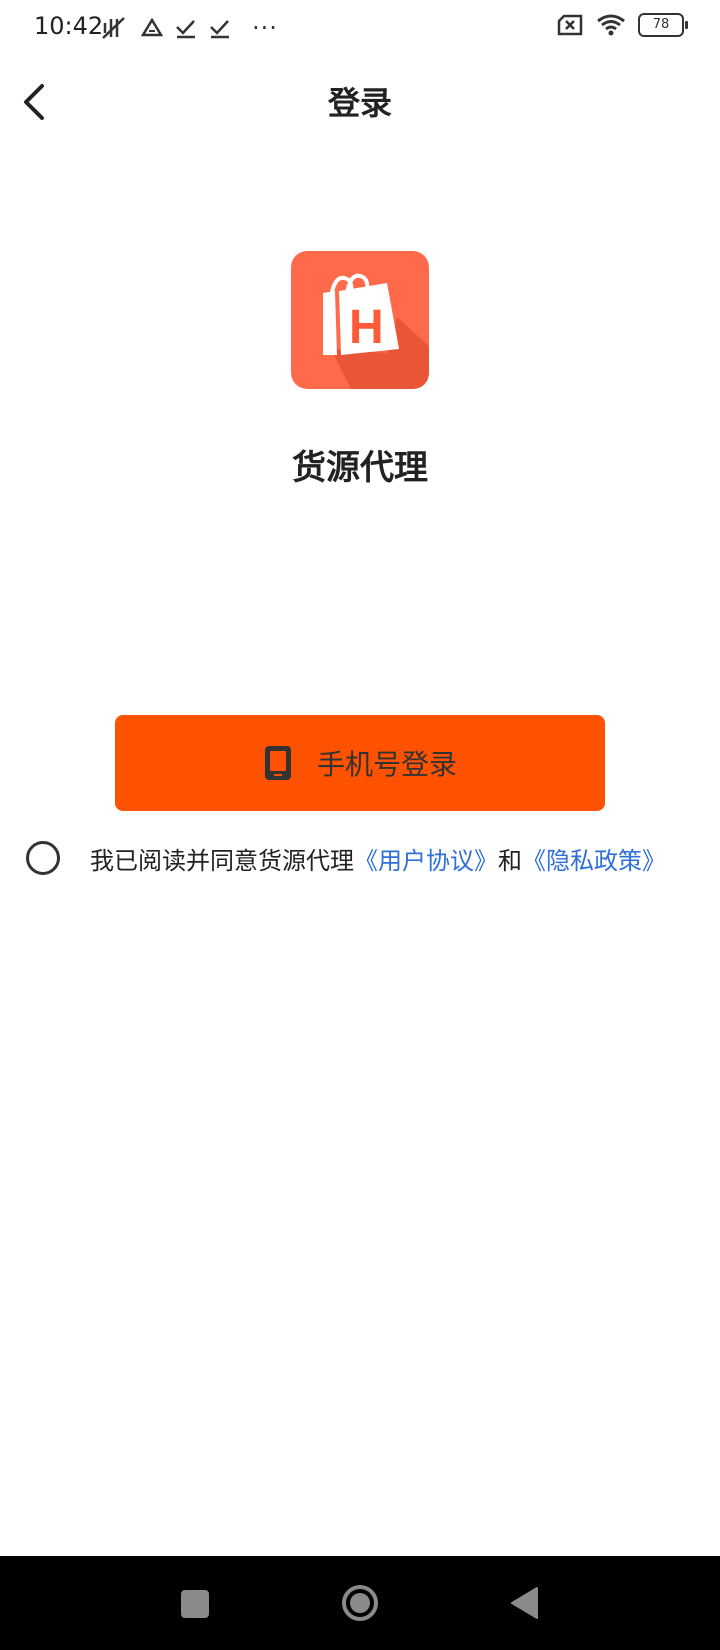 The height and width of the screenshot is (1650, 720). Describe the element at coordinates (195, 1604) in the screenshot. I see `recent-apps-icon` at that location.